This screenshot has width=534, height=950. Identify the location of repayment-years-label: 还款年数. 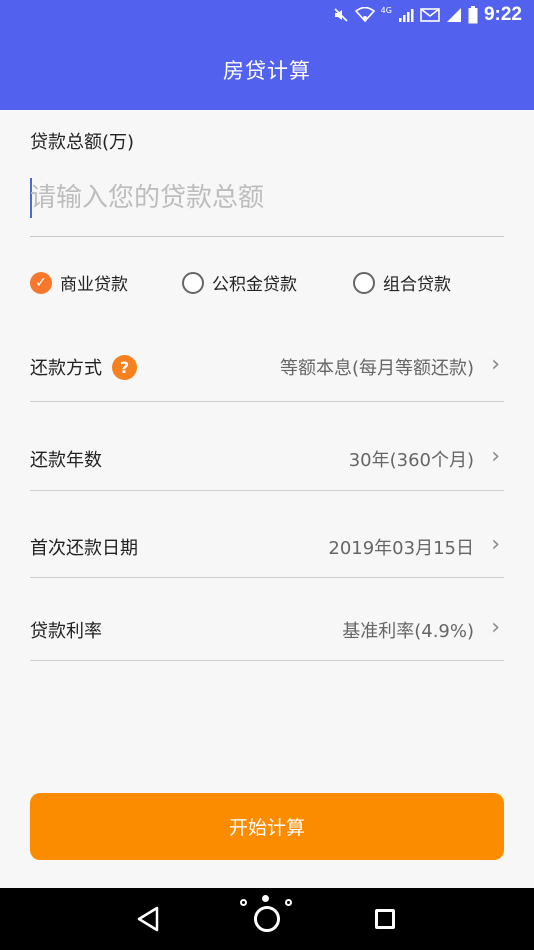
(66, 460).